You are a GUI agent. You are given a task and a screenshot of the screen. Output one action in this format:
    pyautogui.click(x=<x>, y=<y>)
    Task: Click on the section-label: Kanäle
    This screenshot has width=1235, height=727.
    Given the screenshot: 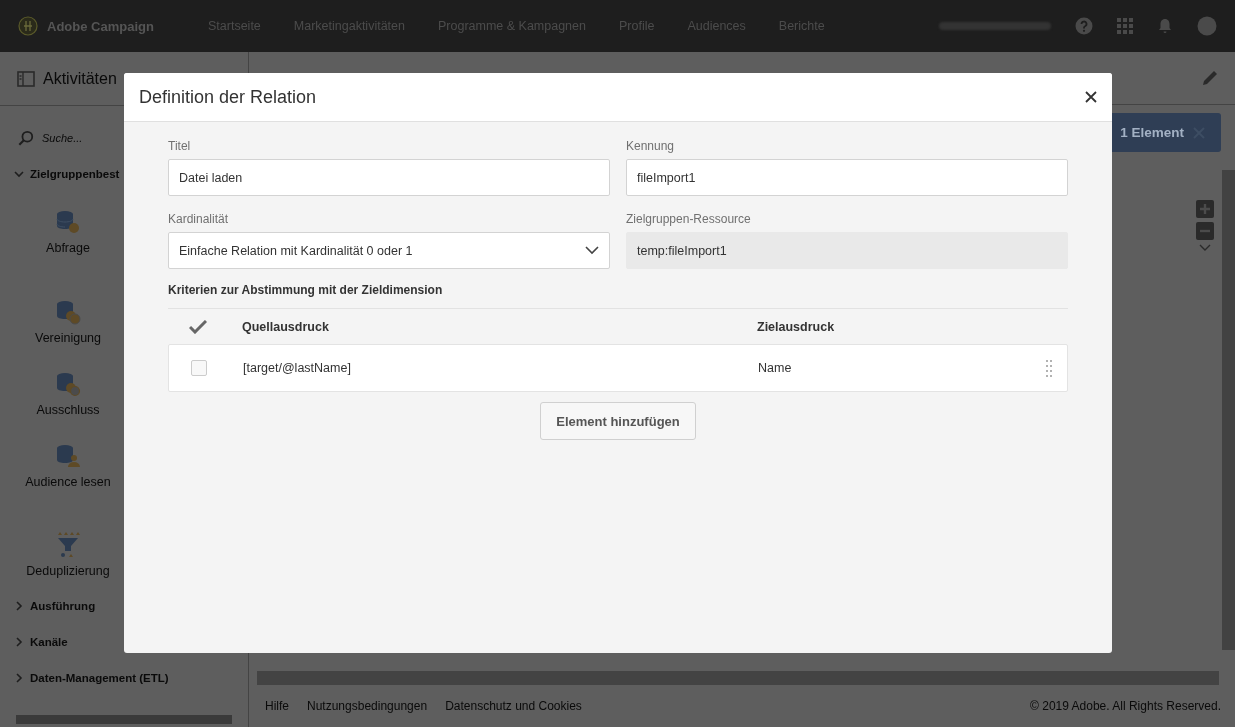 What is the action you would take?
    pyautogui.click(x=49, y=642)
    